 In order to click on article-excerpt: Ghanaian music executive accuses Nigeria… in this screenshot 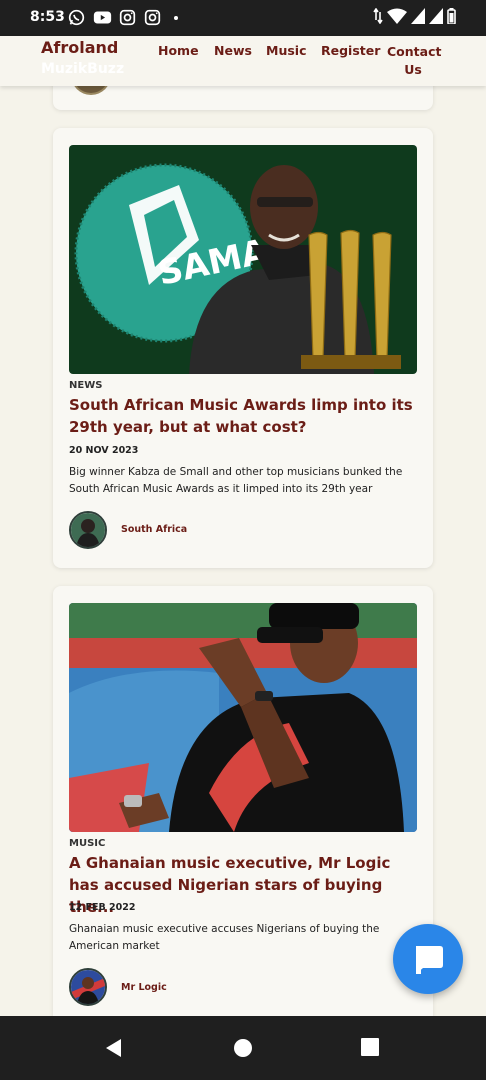, I will do `click(224, 937)`.